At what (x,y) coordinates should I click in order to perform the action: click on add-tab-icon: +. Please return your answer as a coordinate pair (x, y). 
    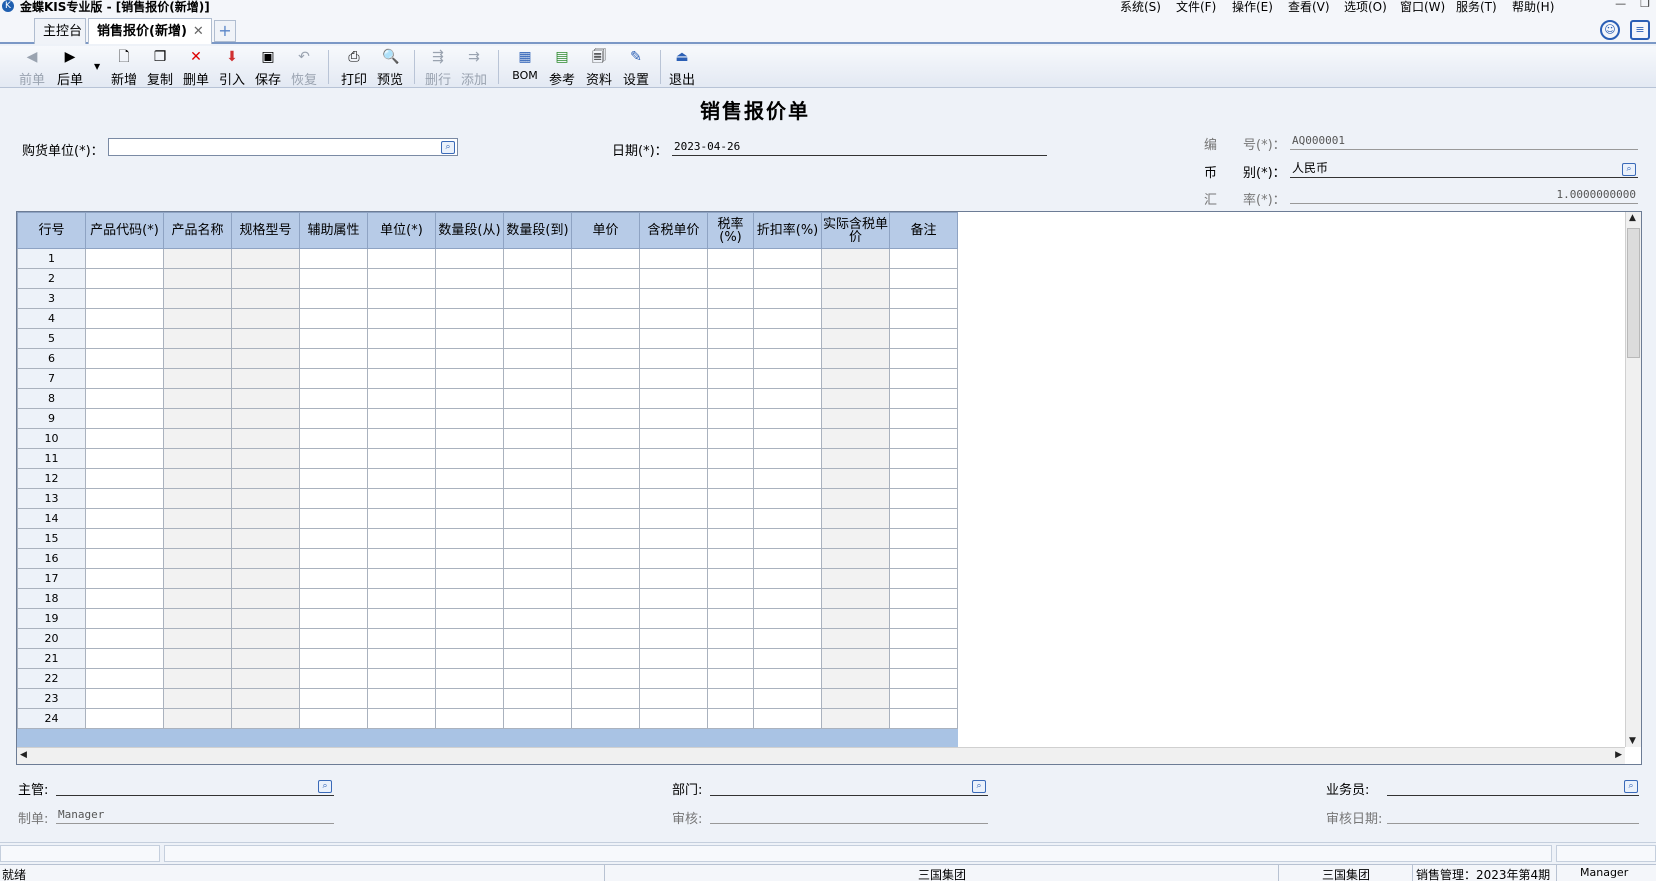
    Looking at the image, I should click on (225, 31).